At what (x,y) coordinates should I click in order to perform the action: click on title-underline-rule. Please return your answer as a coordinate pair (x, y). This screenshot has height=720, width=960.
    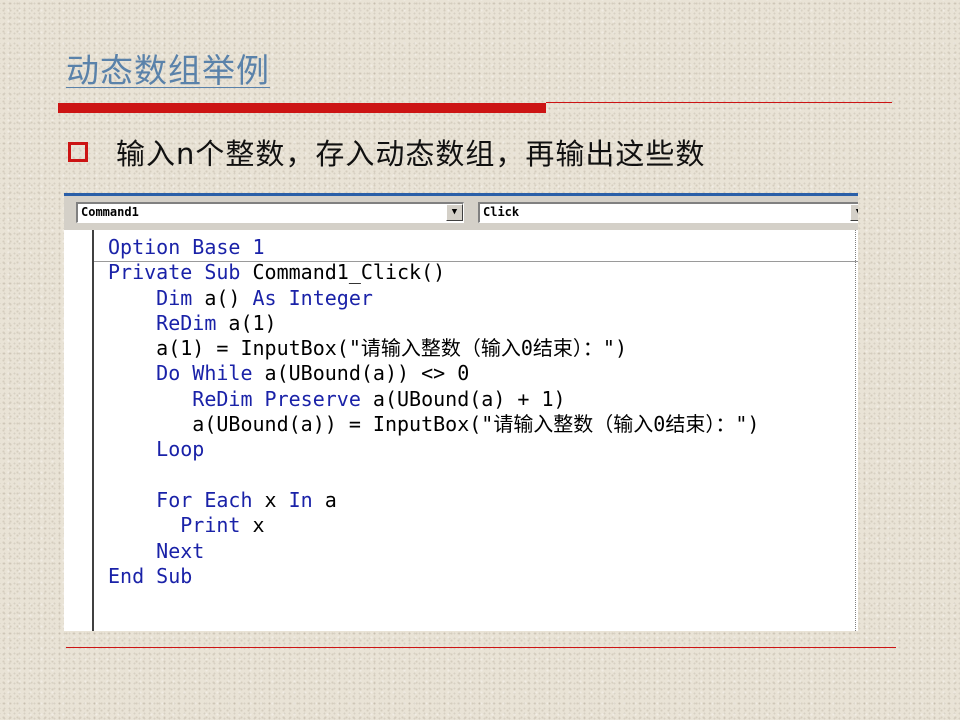
    Looking at the image, I should click on (719, 102).